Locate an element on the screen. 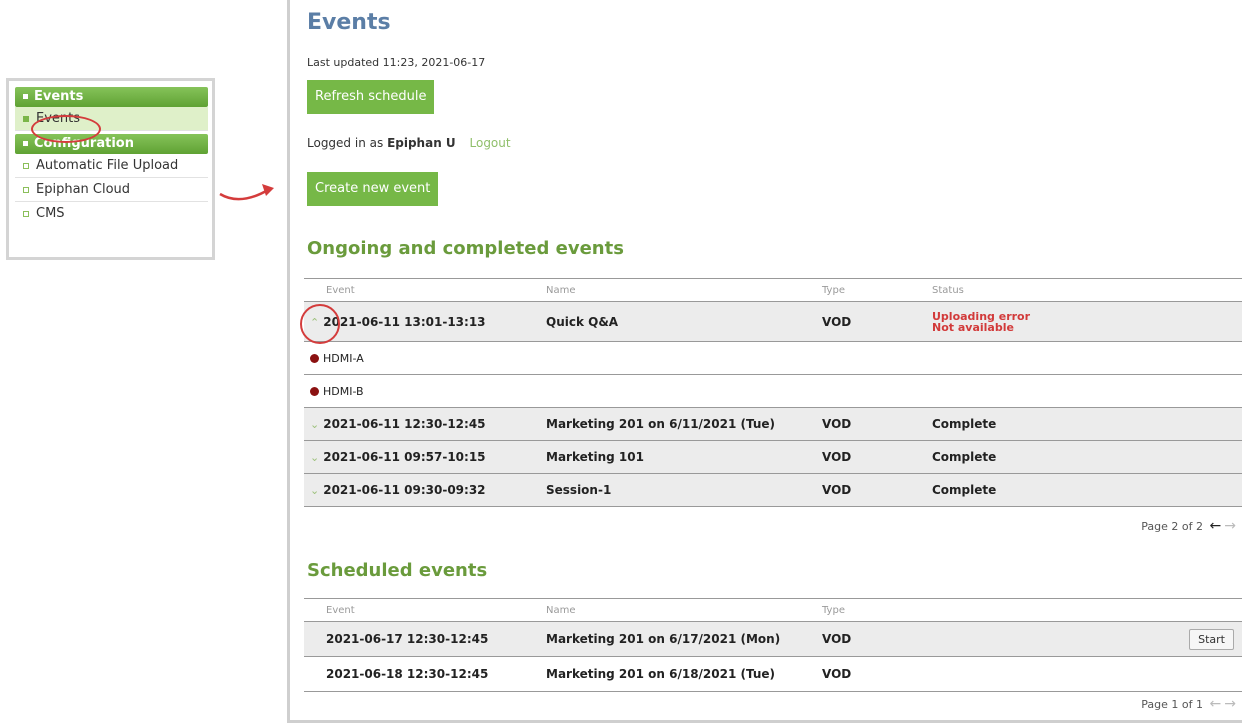  event-name: Marketing 201 on 6/17/2021 (Mon) is located at coordinates (684, 639).